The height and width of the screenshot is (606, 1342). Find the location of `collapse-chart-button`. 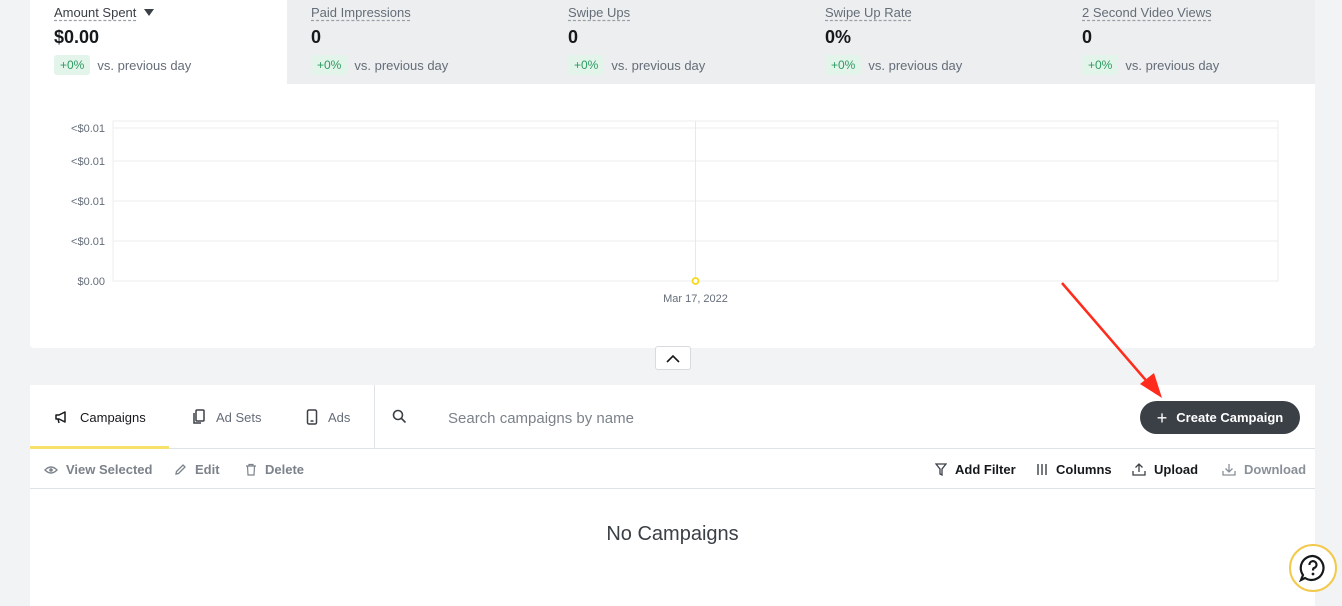

collapse-chart-button is located at coordinates (673, 358).